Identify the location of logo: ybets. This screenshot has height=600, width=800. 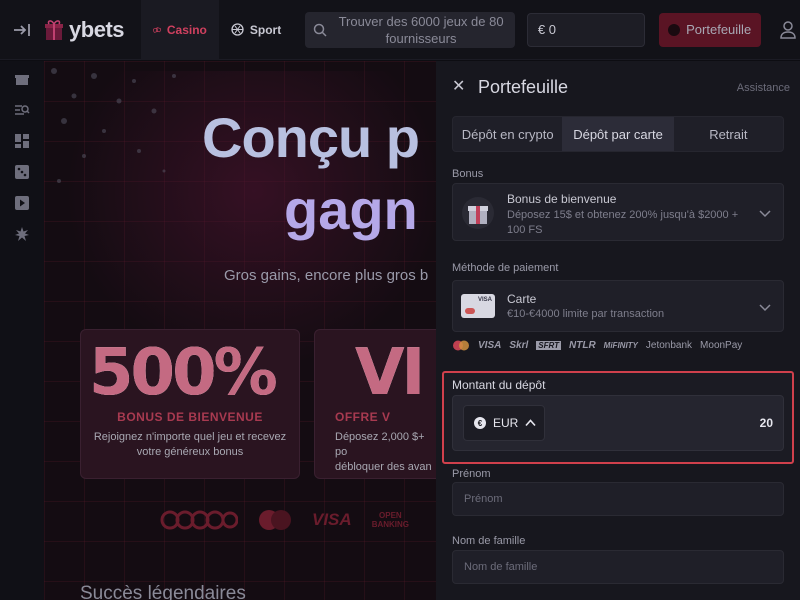
(92, 30).